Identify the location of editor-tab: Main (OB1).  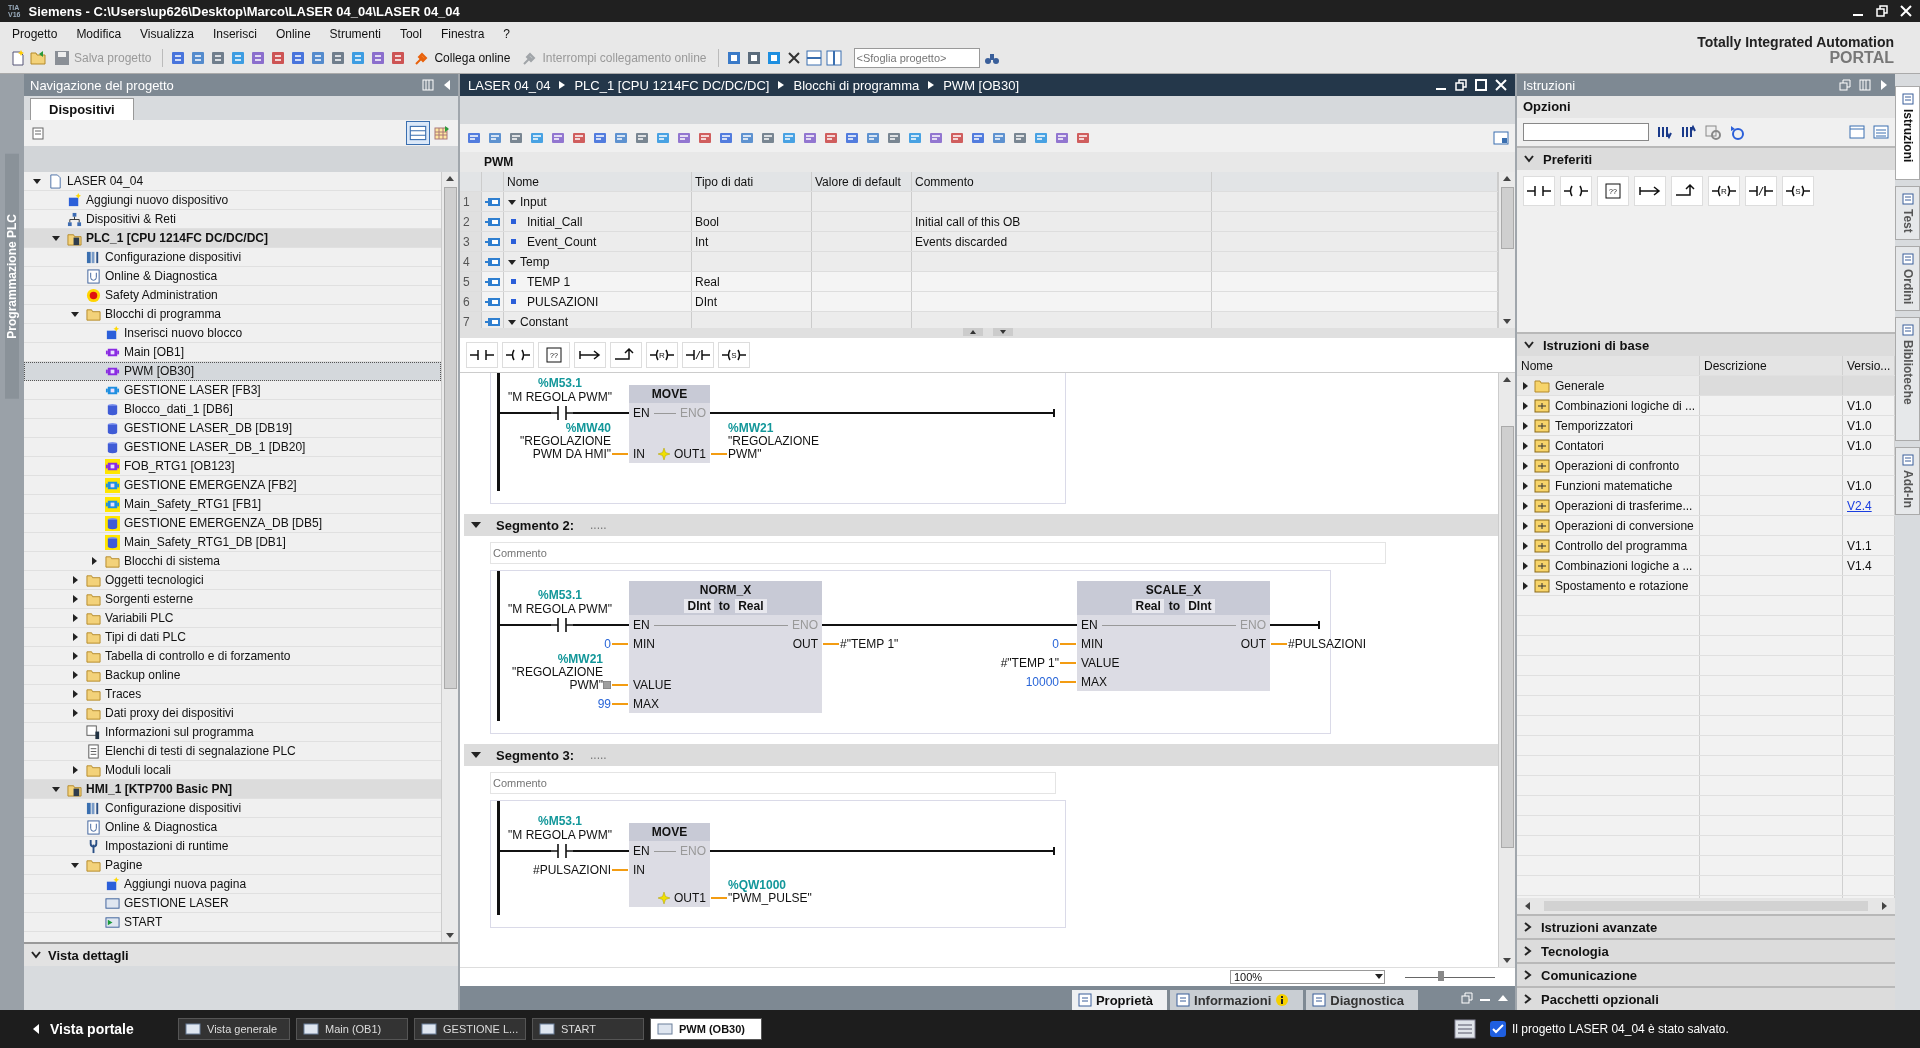
(352, 1029).